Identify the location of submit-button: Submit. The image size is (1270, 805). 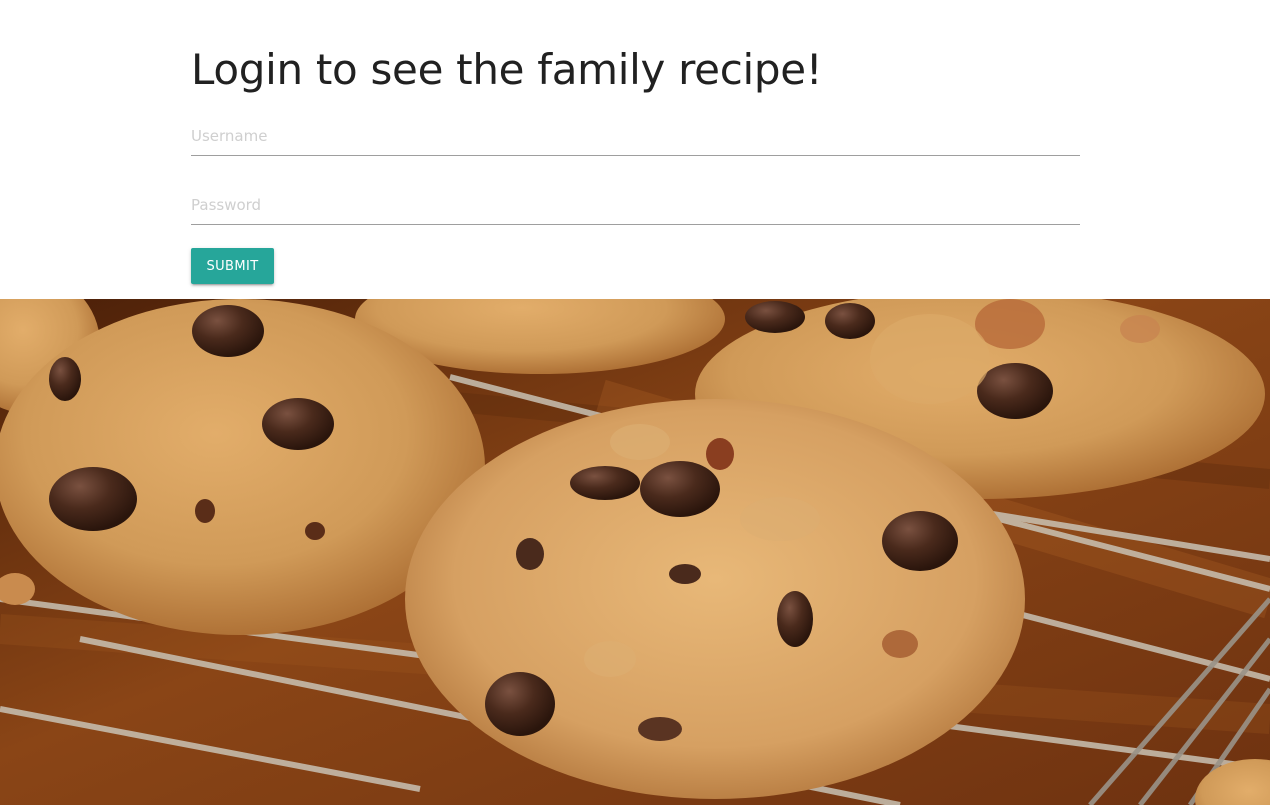
(232, 266).